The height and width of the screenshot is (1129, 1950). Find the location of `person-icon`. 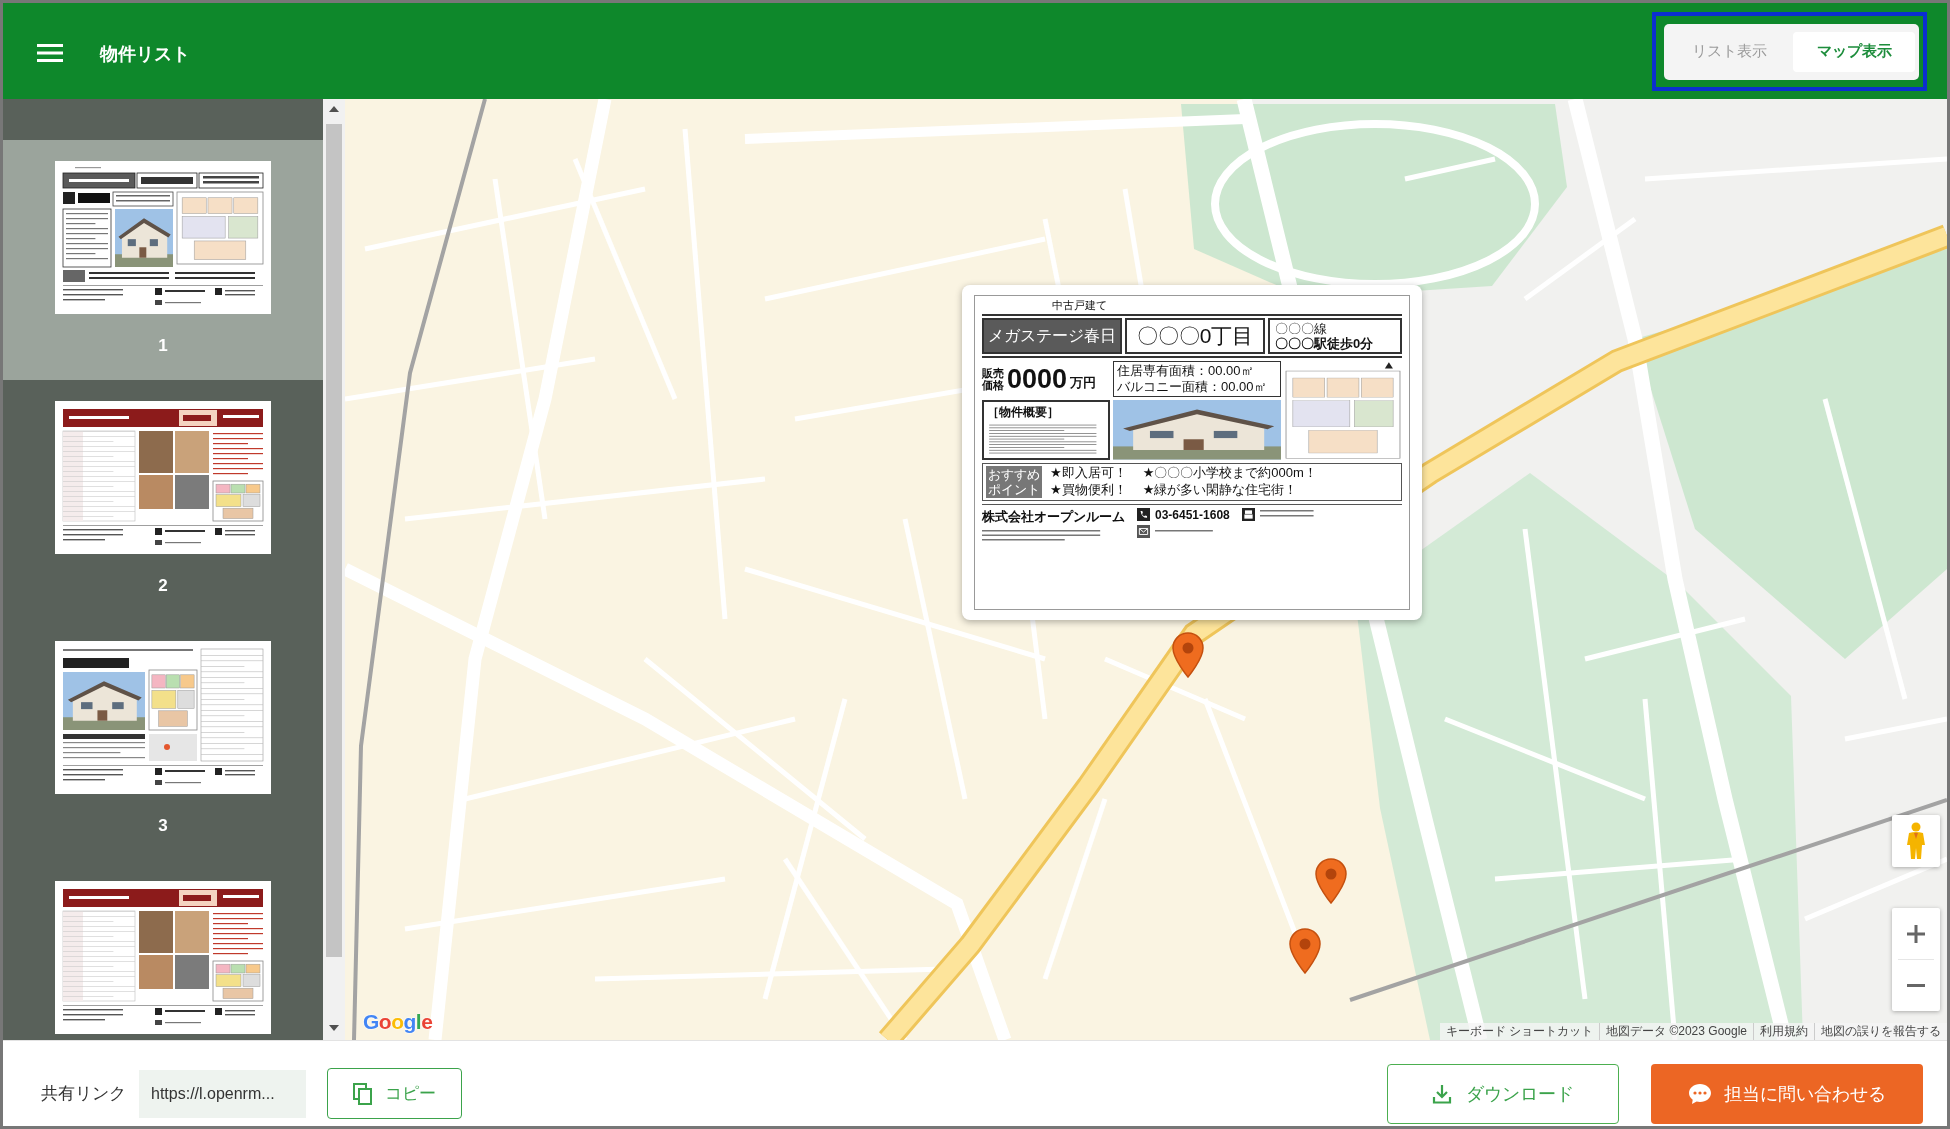

person-icon is located at coordinates (1916, 841).